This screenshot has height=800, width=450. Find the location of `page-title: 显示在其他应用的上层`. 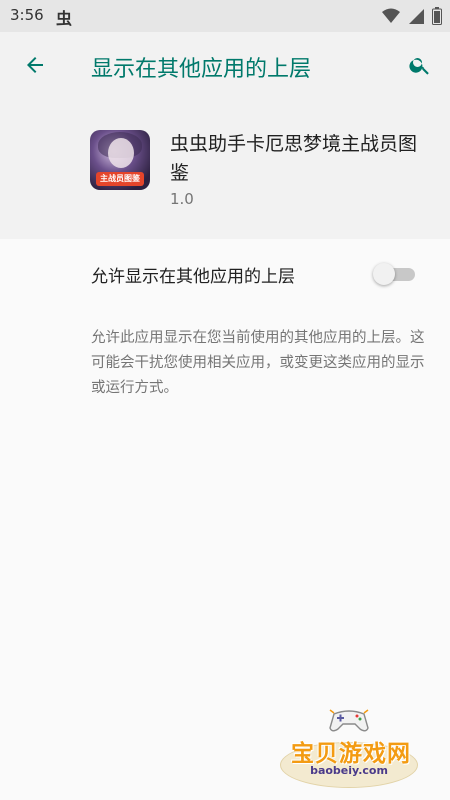

page-title: 显示在其他应用的上层 is located at coordinates (201, 69).